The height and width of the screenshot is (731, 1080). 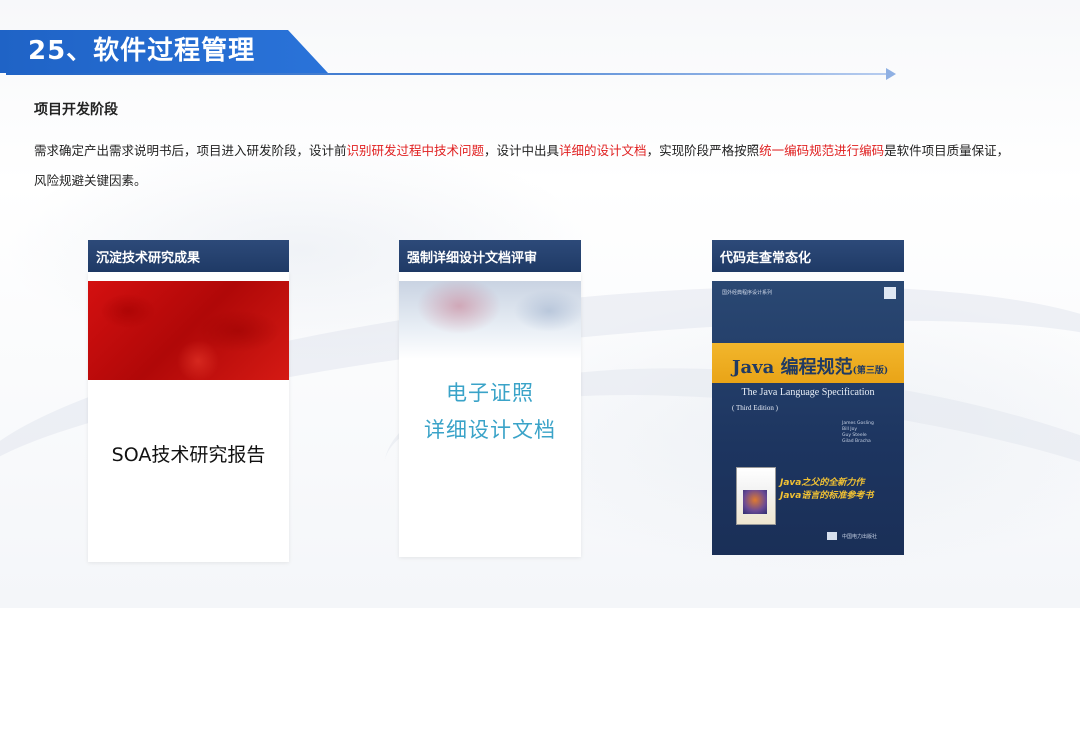 What do you see at coordinates (190, 150) in the screenshot?
I see `paragraph-segment: 需求确定产出需求说明书后，项目进入研发阶段，设计前` at bounding box center [190, 150].